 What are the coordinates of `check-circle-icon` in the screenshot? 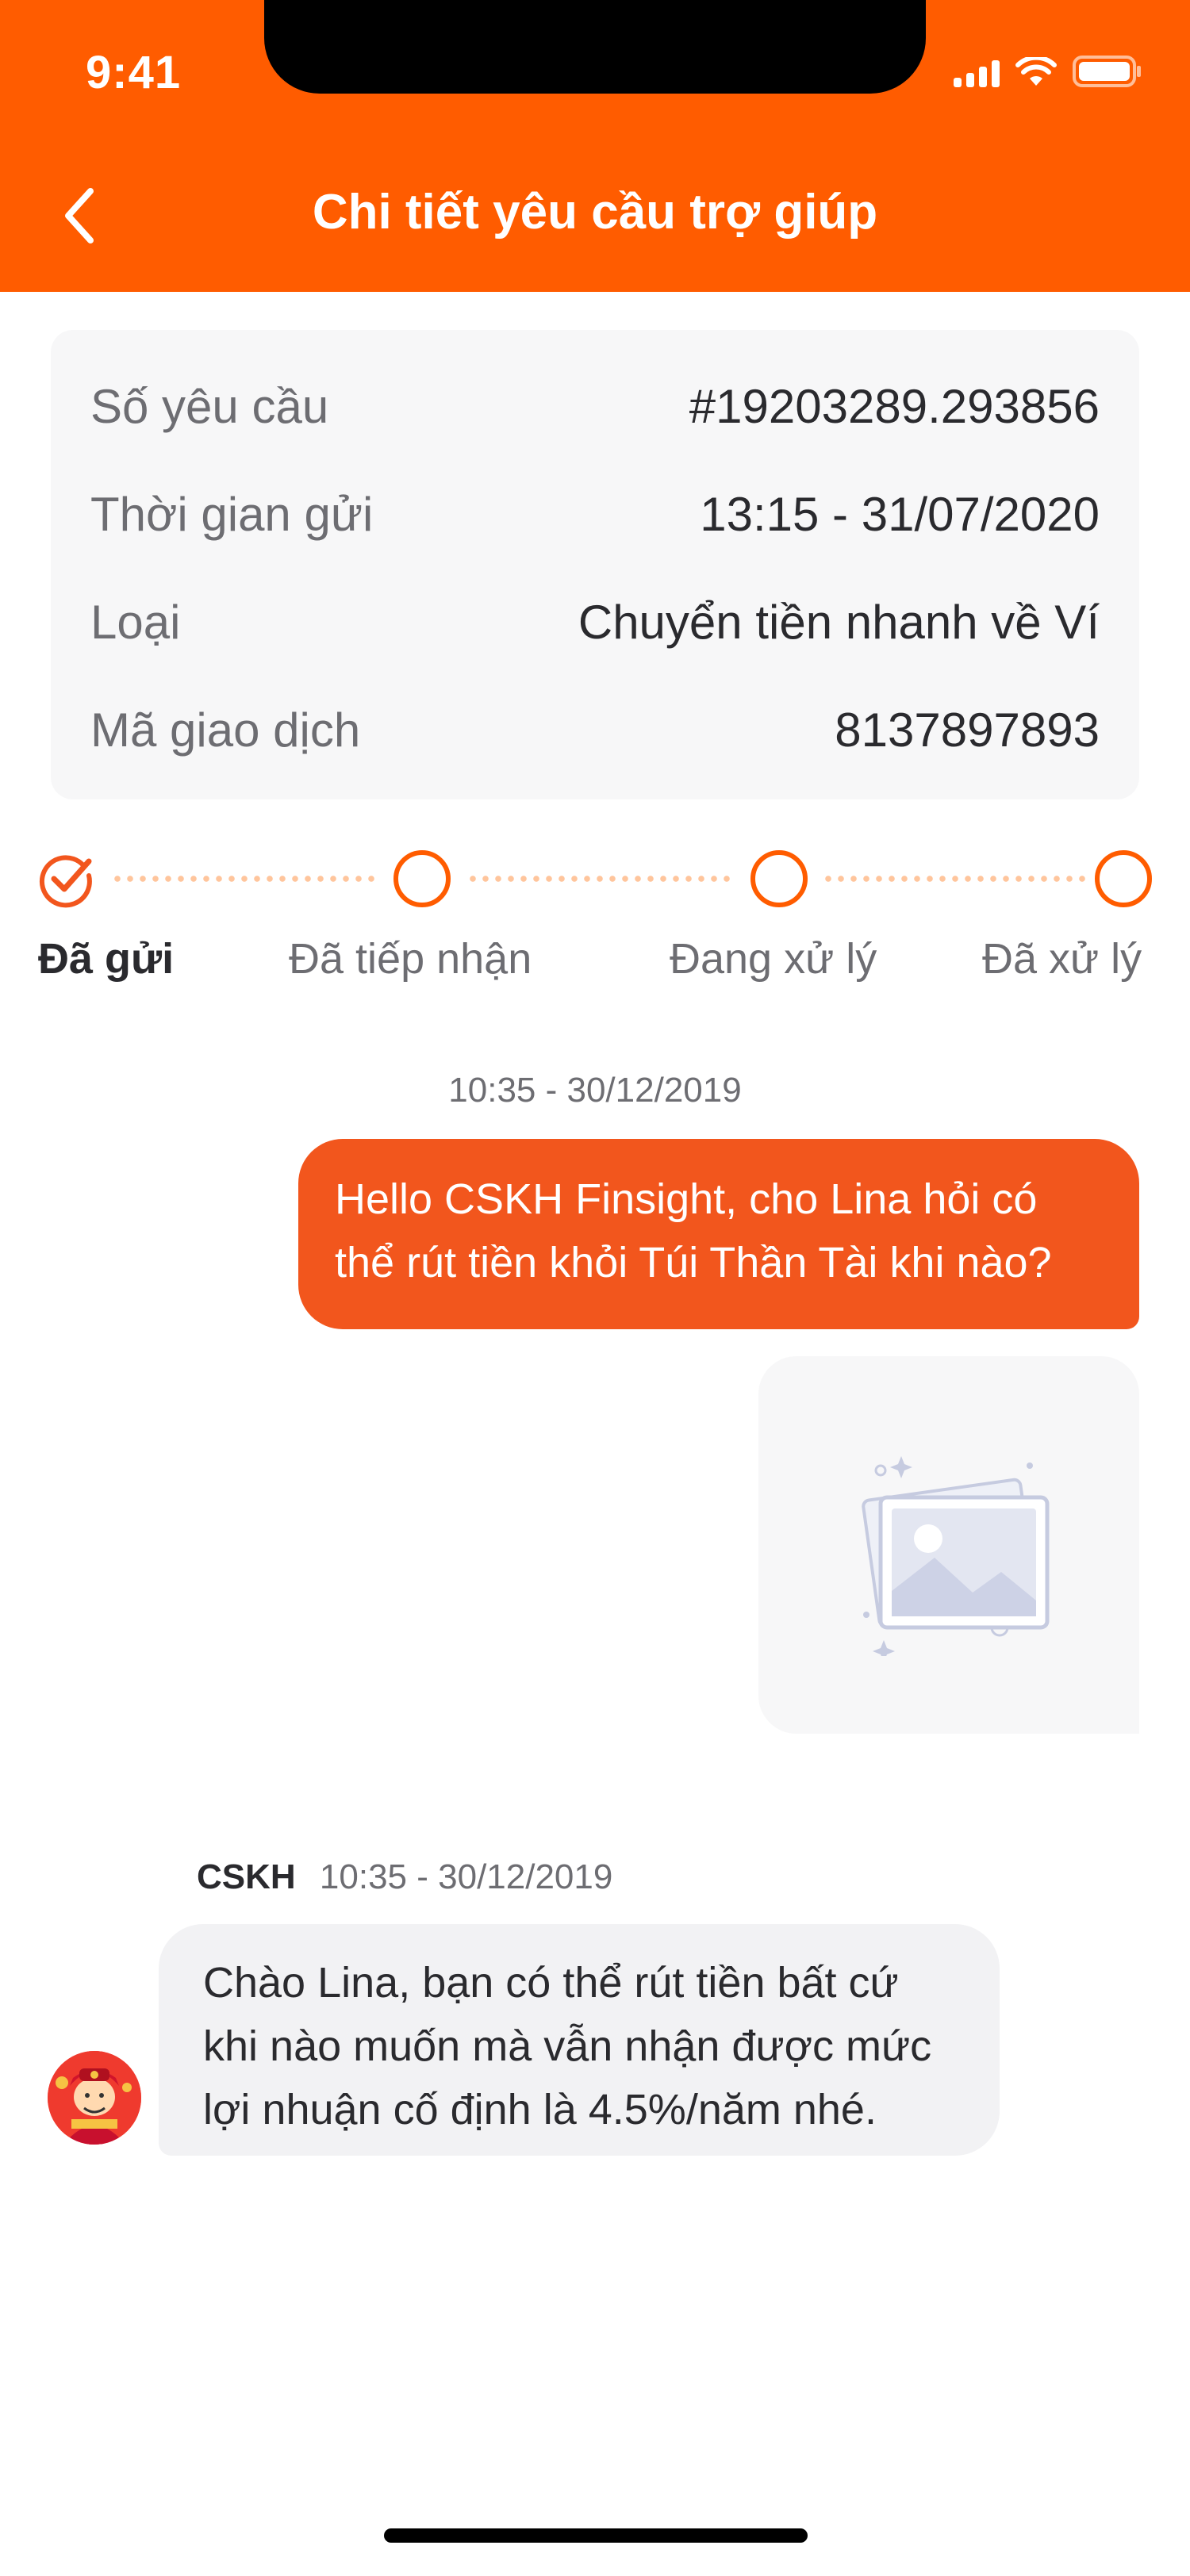 It's located at (65, 882).